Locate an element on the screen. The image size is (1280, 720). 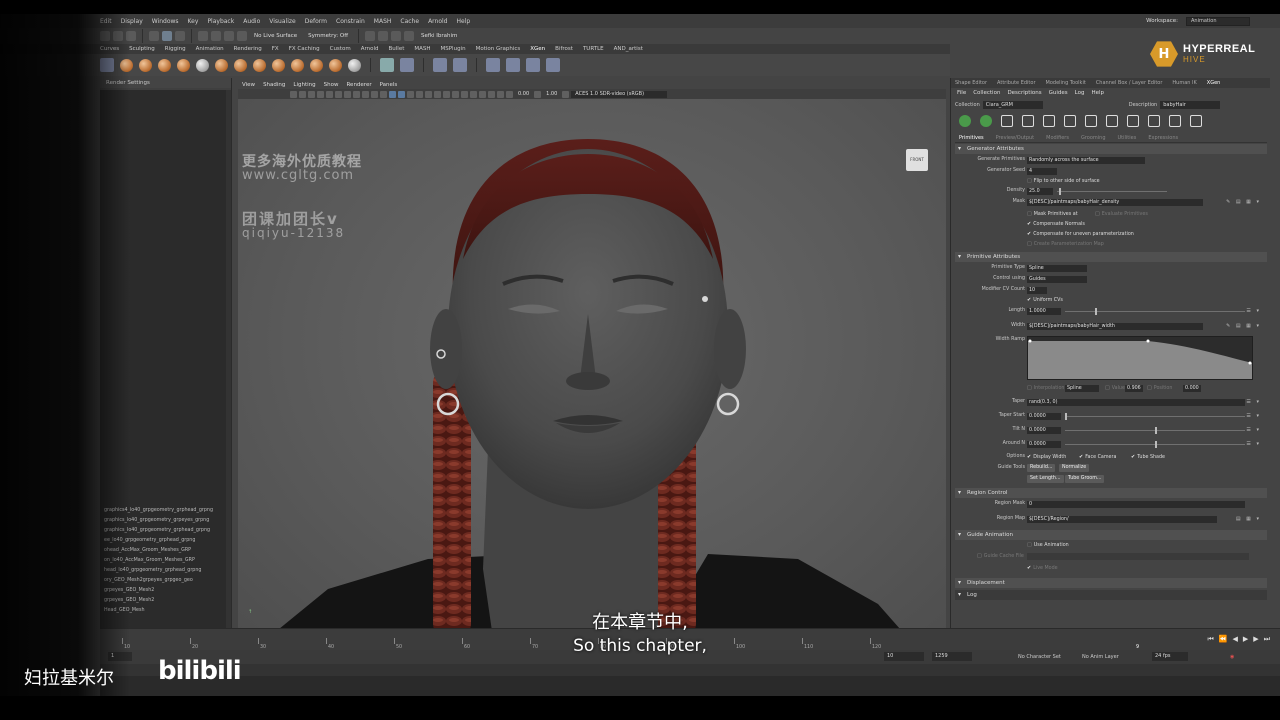
xgen-menu-descriptions: Descriptions is located at coordinates (1024, 93).